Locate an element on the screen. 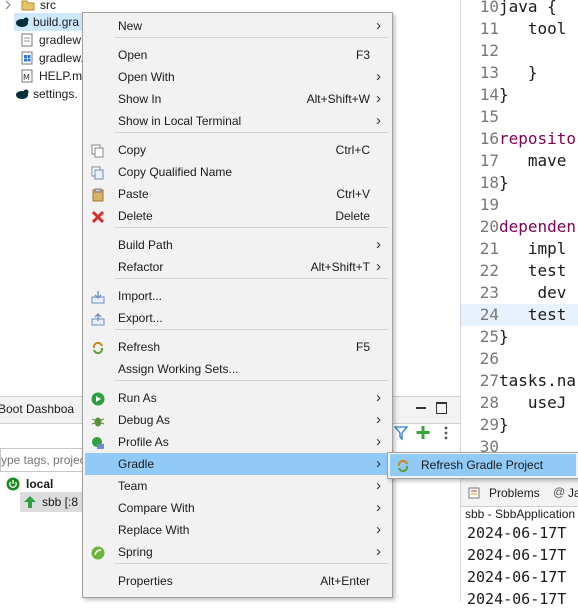 The image size is (578, 610). menu-item-label: Refactor is located at coordinates (141, 267).